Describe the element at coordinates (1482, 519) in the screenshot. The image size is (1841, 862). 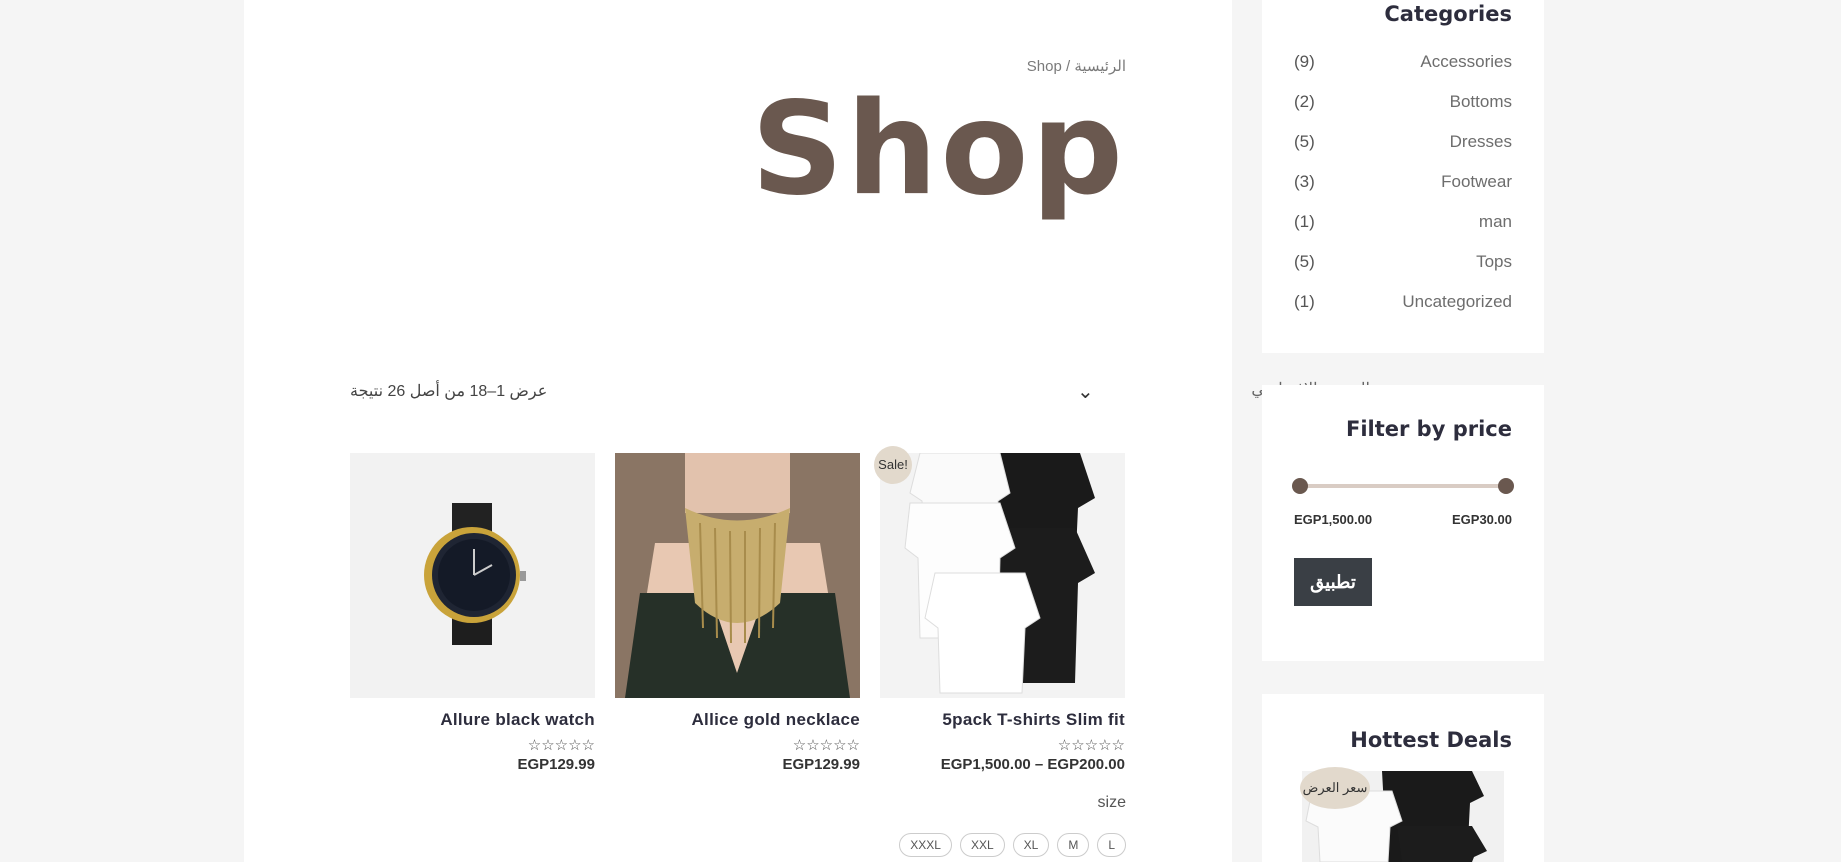
I see `price-min-value: EGP30.00` at that location.